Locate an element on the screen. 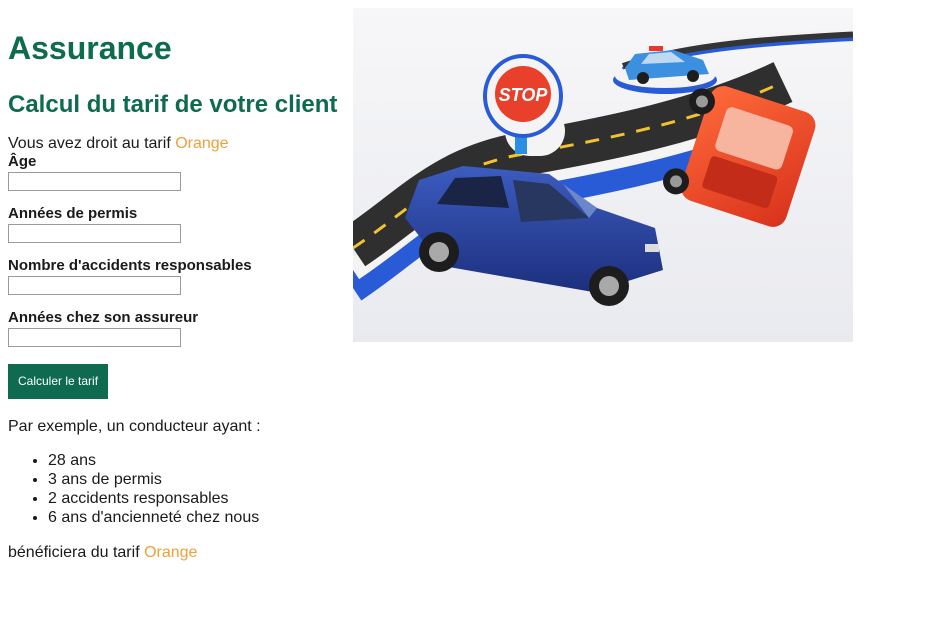 The image size is (932, 625). annees-permis-input is located at coordinates (94, 233).